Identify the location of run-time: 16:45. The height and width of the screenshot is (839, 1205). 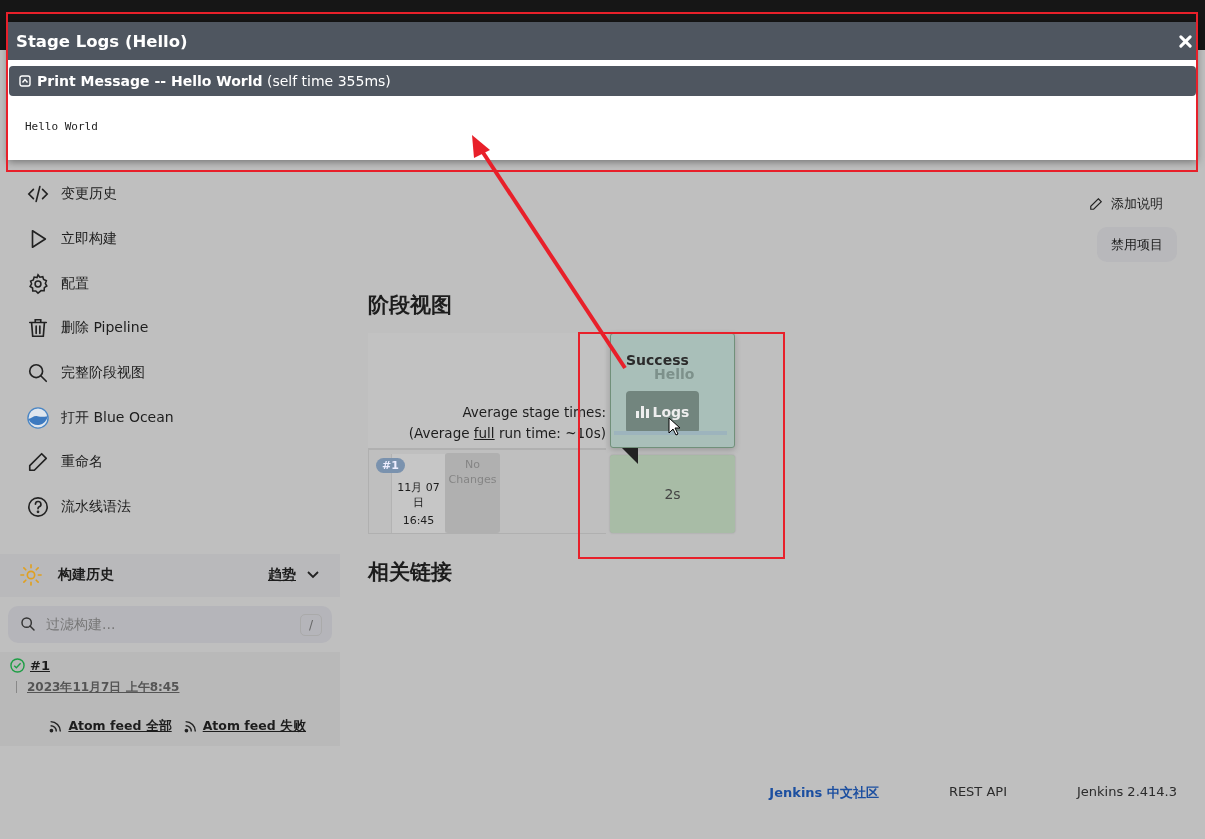
(418, 520).